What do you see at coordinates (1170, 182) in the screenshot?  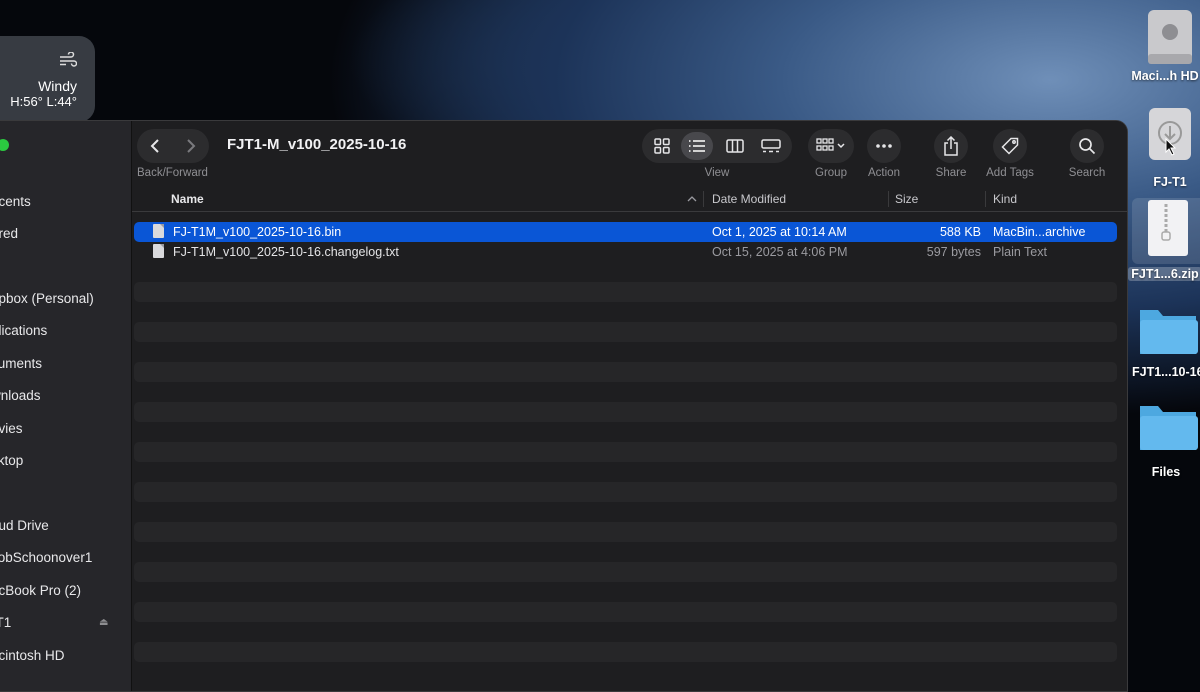 I see `desktop-icon-label: FJ-T1` at bounding box center [1170, 182].